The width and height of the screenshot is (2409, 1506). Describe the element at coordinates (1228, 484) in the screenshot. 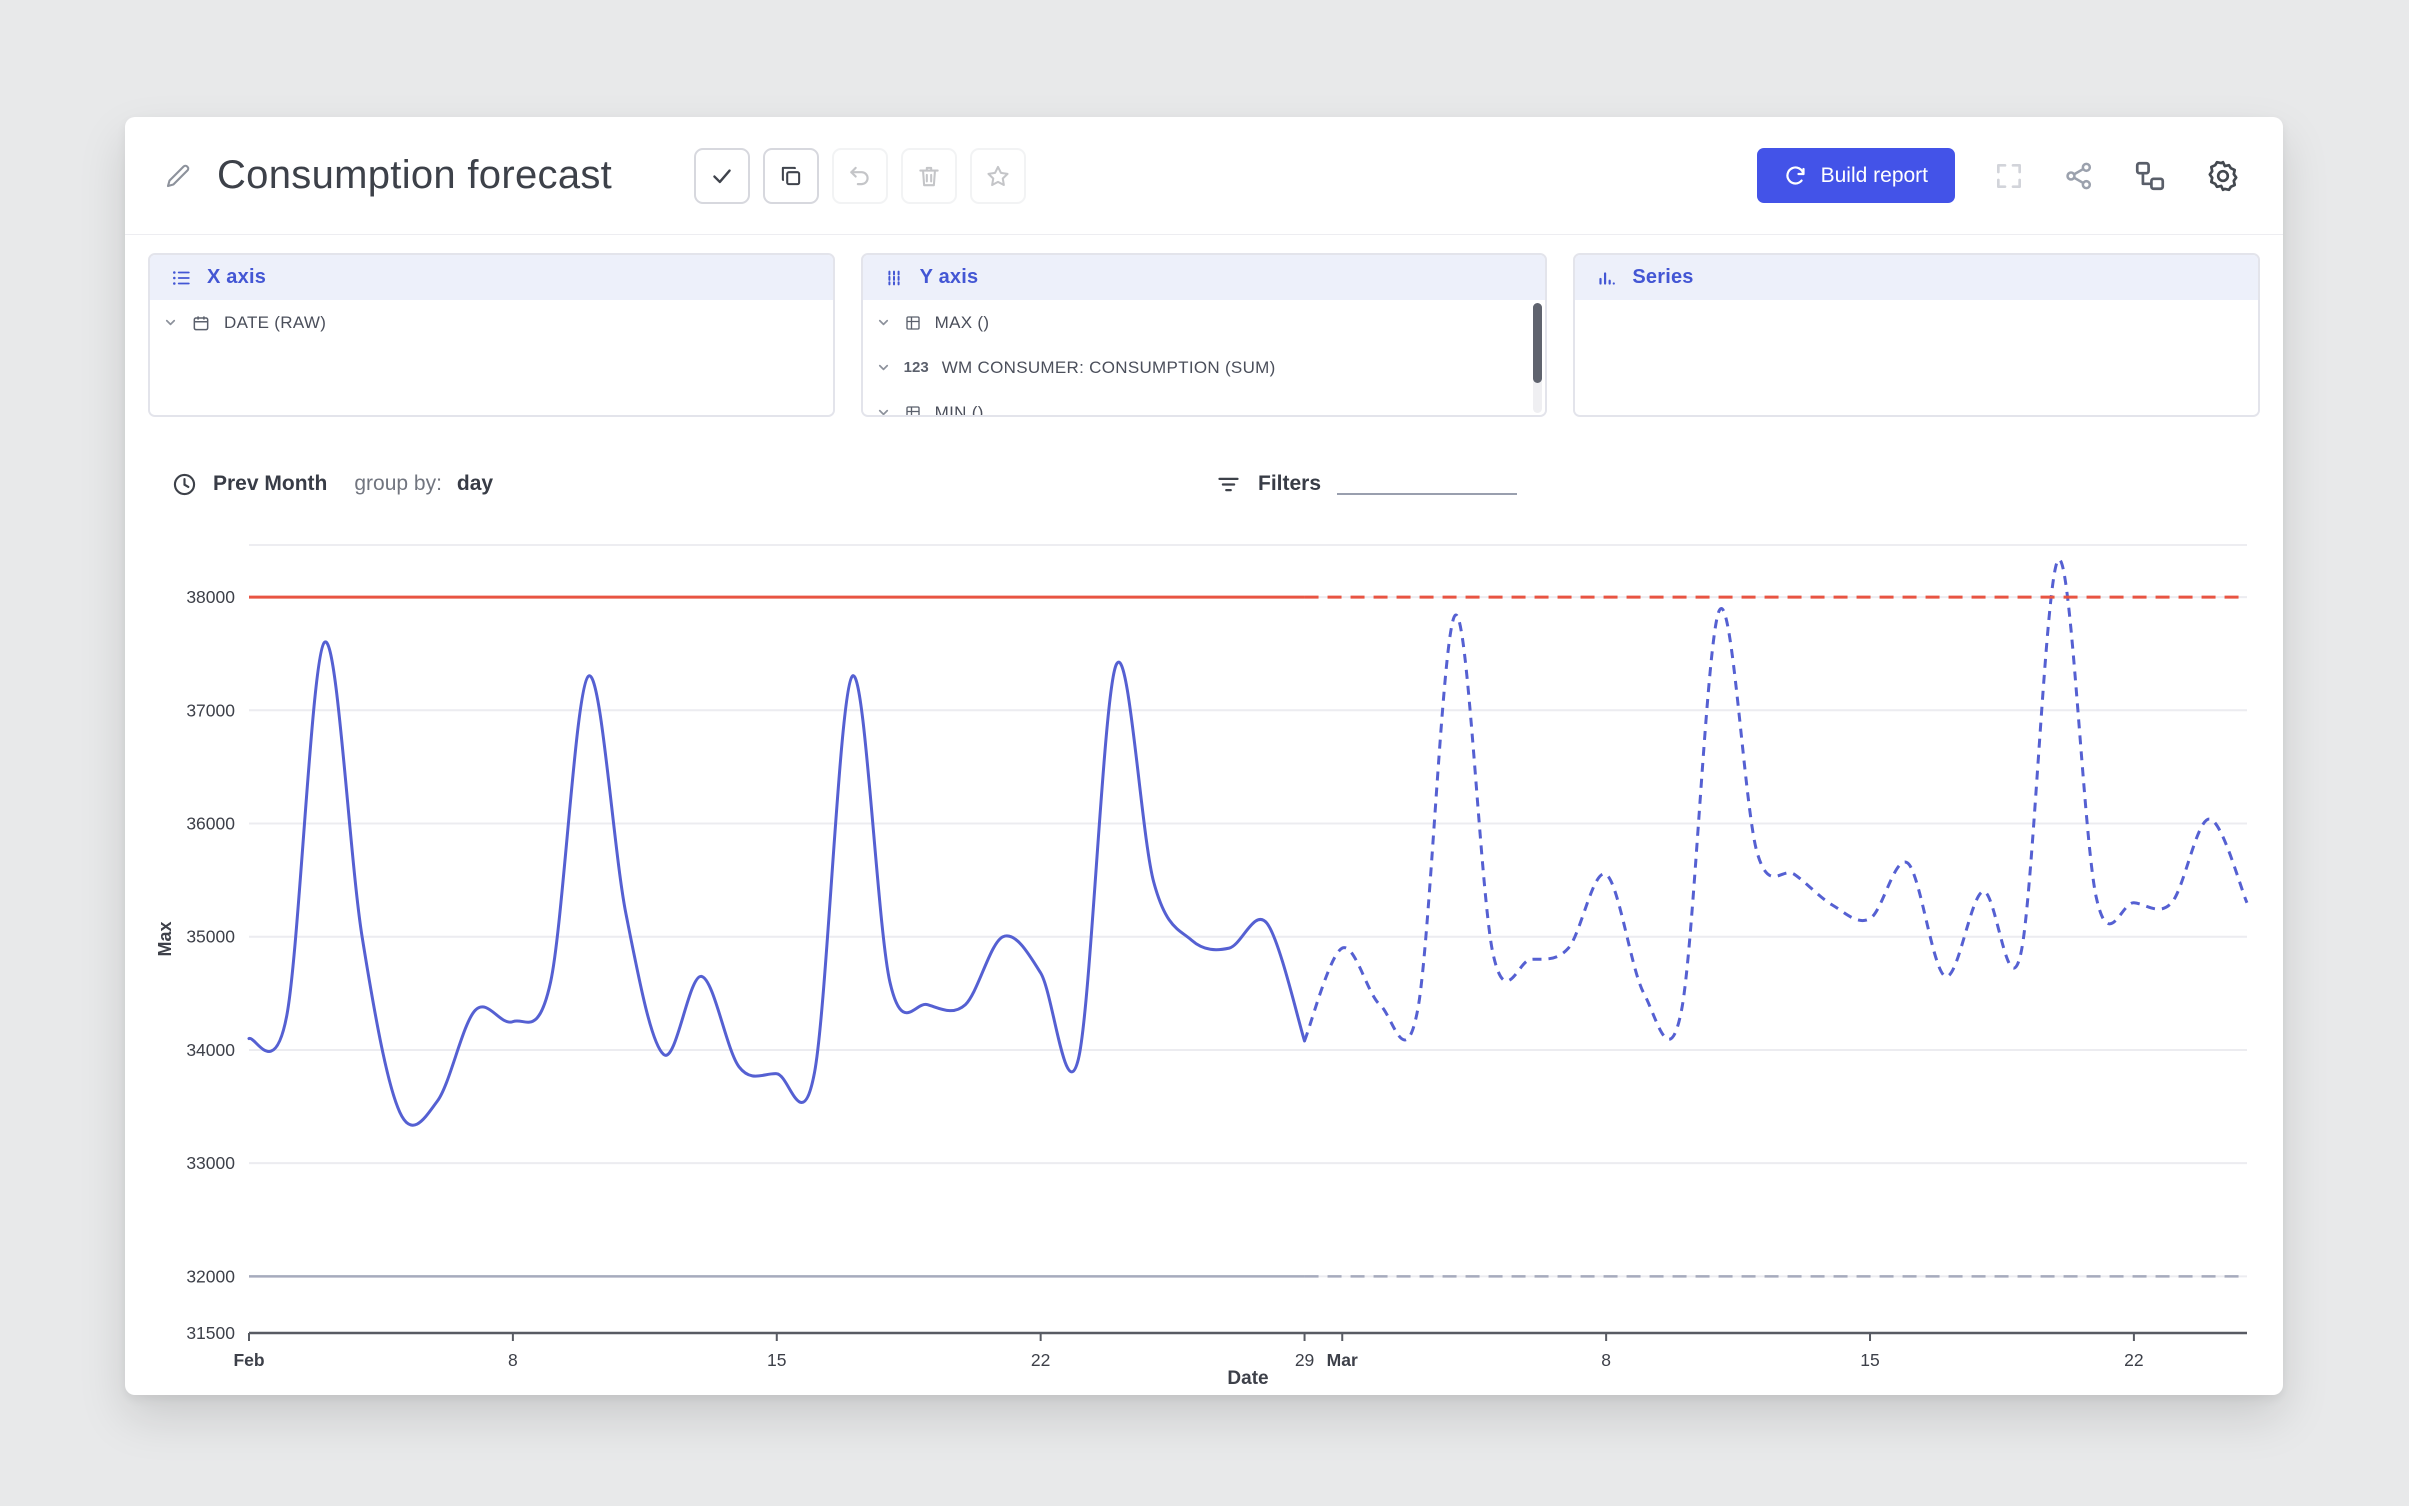

I see `filters-icon` at that location.